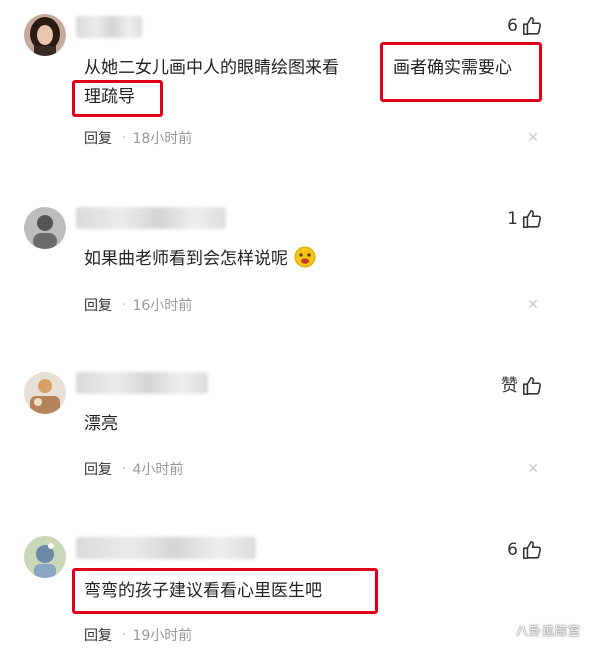 This screenshot has width=589, height=651. Describe the element at coordinates (101, 424) in the screenshot. I see `comment-text: 漂亮` at that location.